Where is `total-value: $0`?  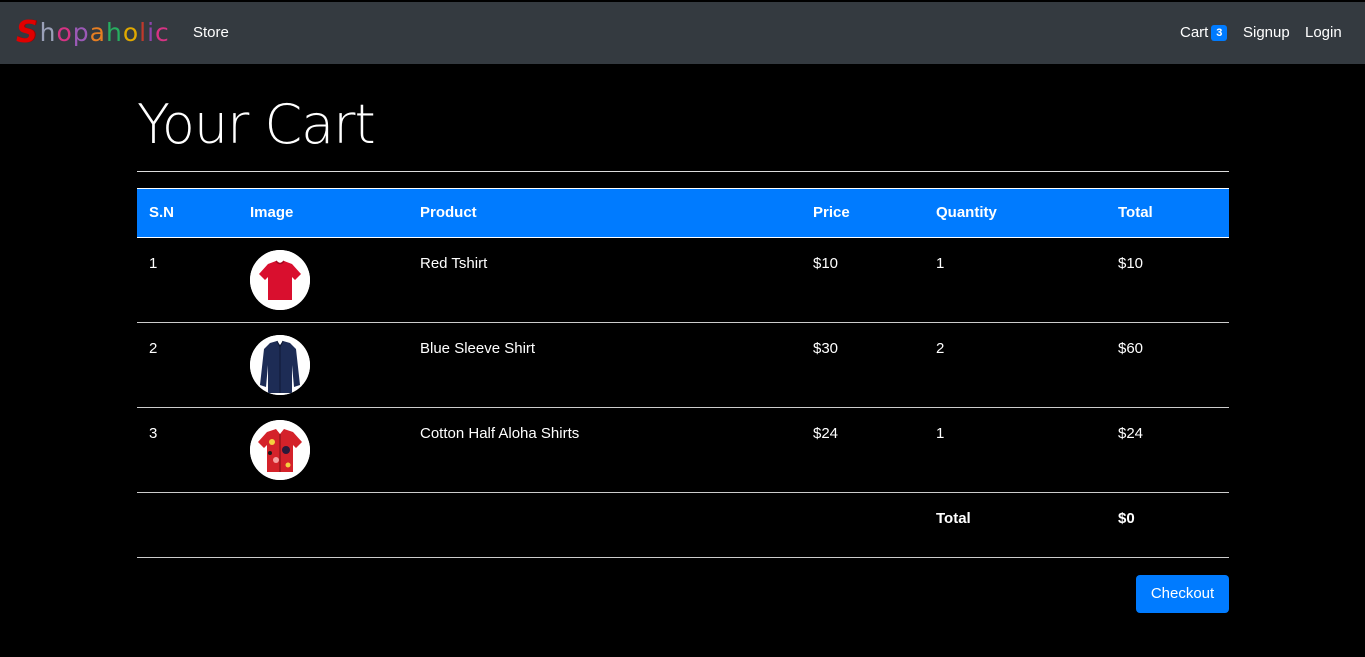 total-value: $0 is located at coordinates (1126, 518).